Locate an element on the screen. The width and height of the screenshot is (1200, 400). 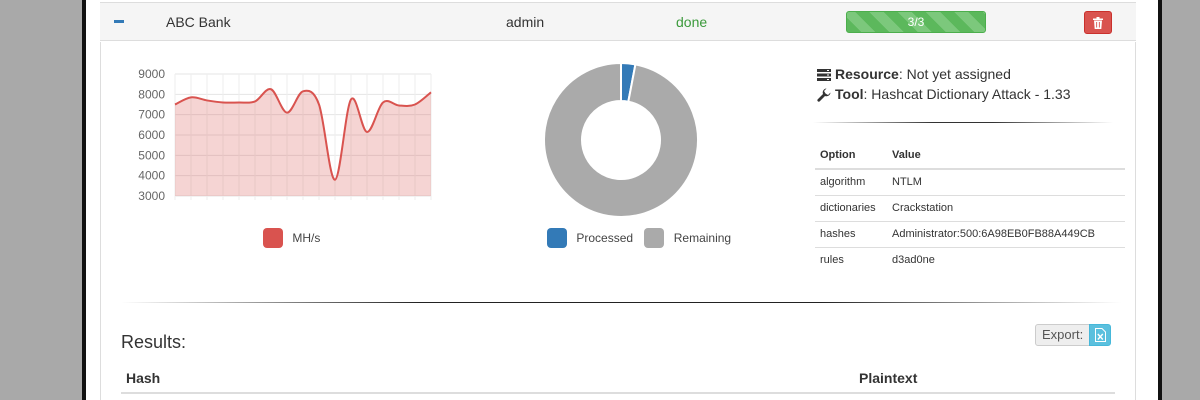
delete-job-button is located at coordinates (1098, 22).